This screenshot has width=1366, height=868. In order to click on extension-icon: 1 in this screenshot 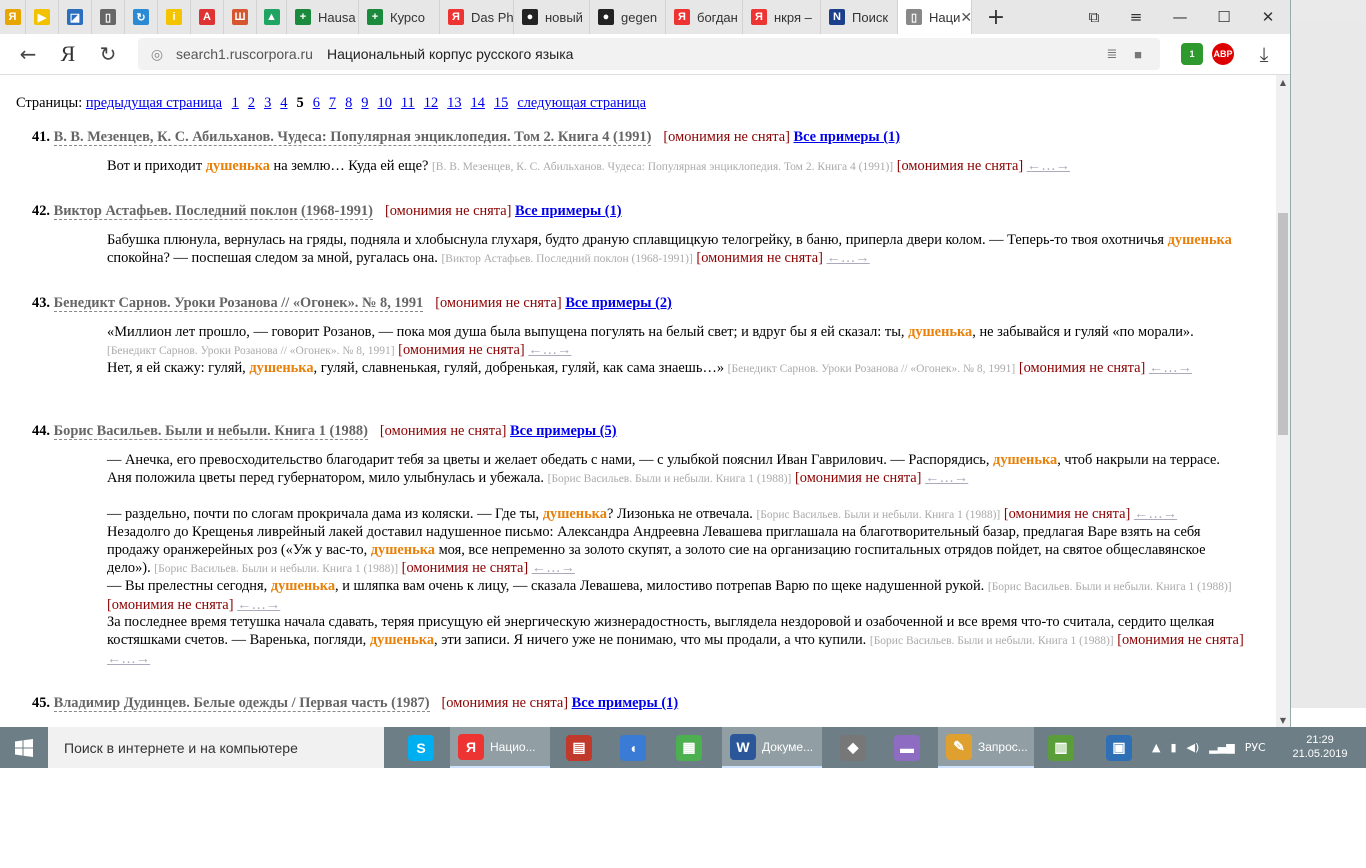, I will do `click(1192, 54)`.